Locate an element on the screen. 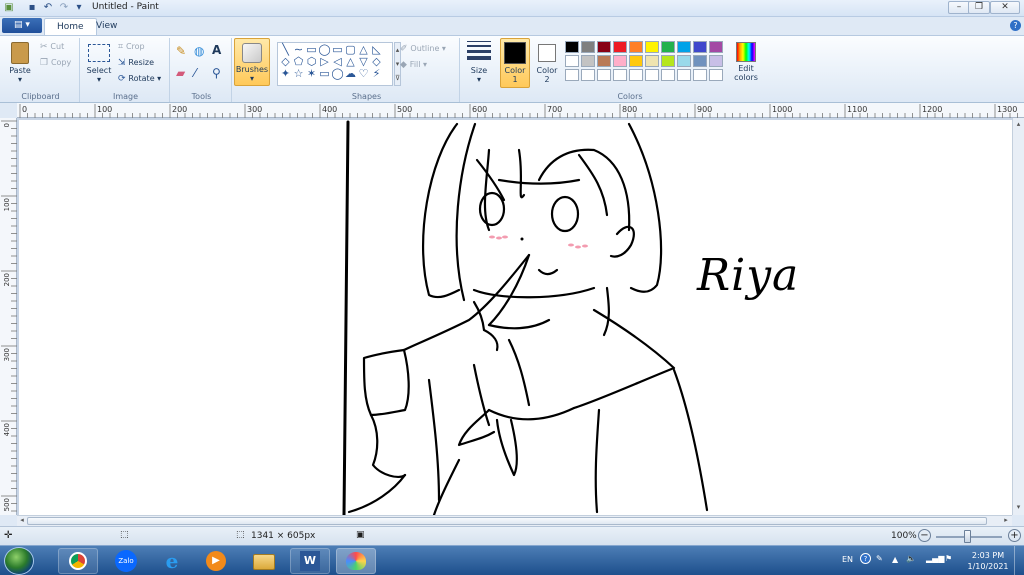 The width and height of the screenshot is (1024, 575). rotate-button: ⟳ Rotate ▾ is located at coordinates (139, 79).